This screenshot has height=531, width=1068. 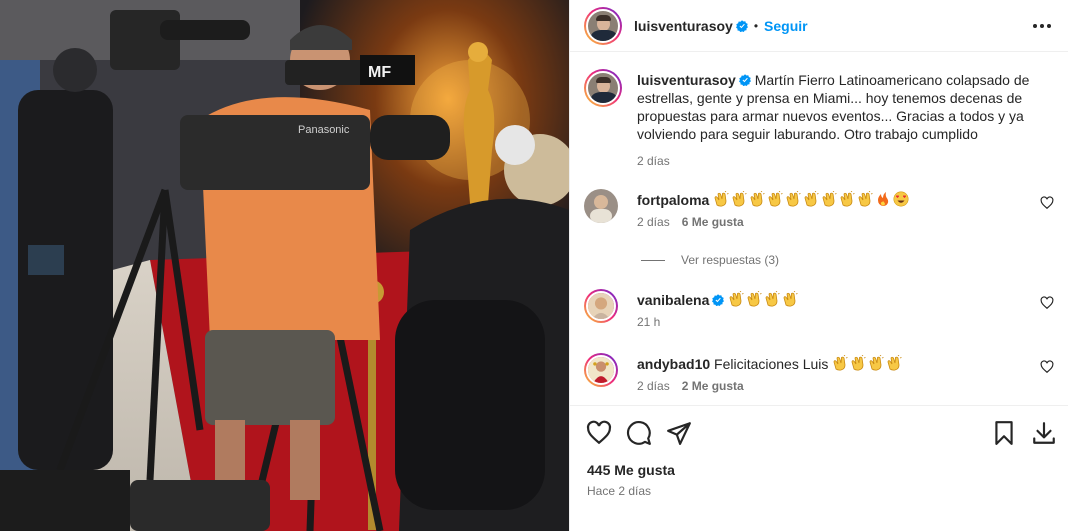 I want to click on bookmark-icon, so click(x=1004, y=433).